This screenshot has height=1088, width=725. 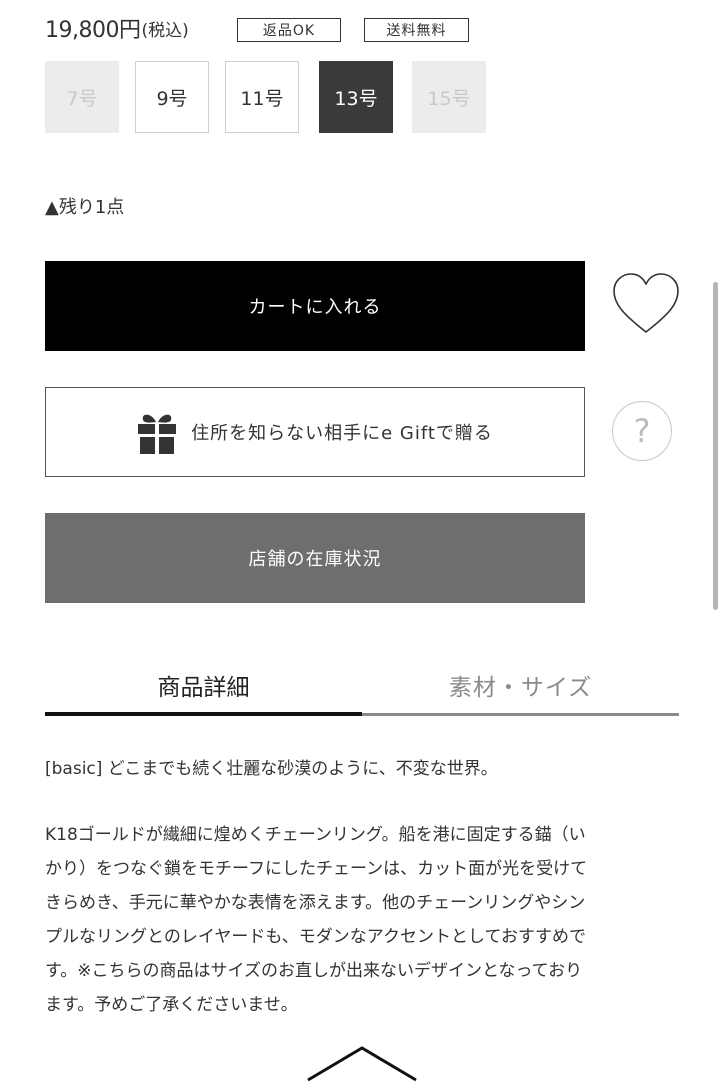 What do you see at coordinates (157, 432) in the screenshot?
I see `gift-icon` at bounding box center [157, 432].